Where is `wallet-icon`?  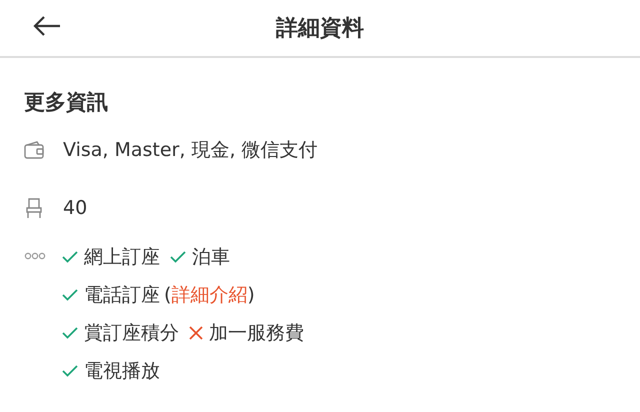 wallet-icon is located at coordinates (34, 150).